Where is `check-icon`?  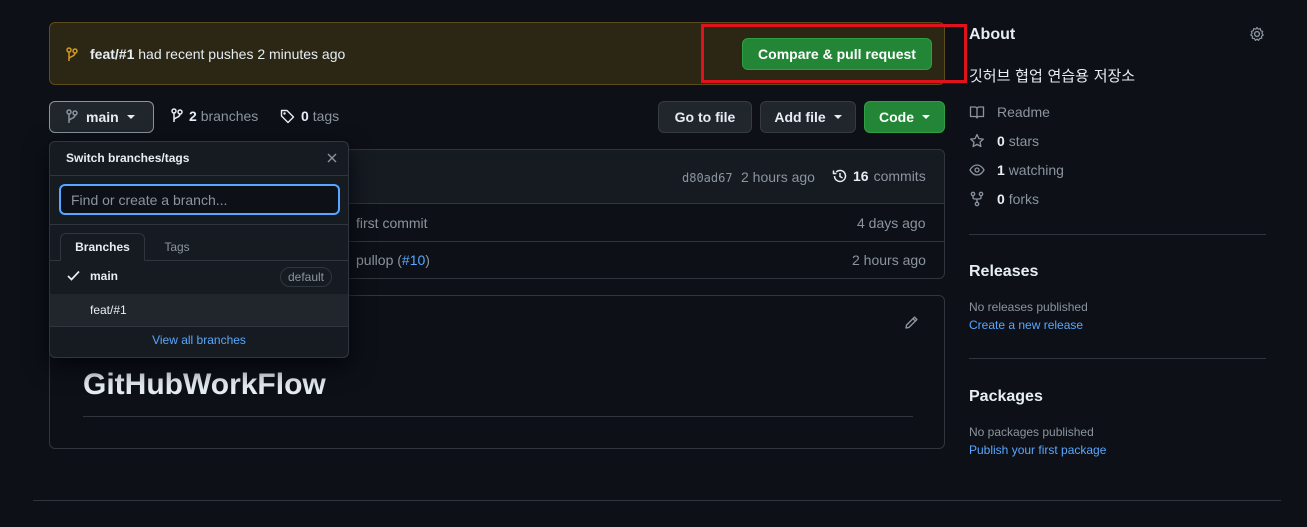 check-icon is located at coordinates (73, 275).